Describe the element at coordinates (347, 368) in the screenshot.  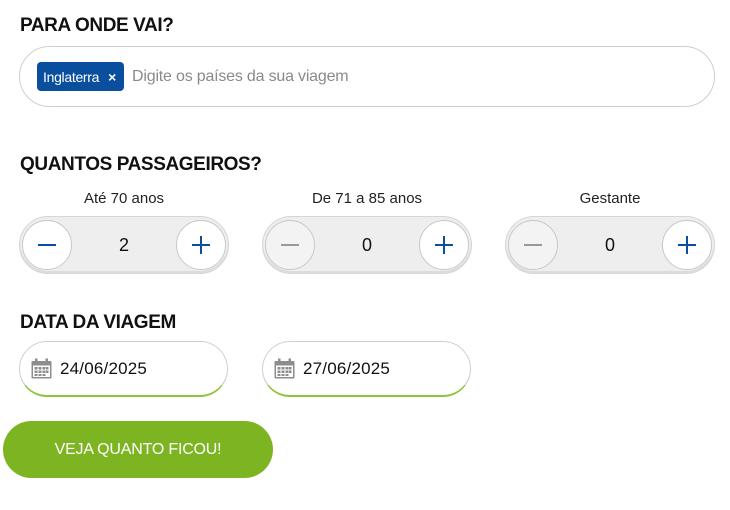
I see `end-date-value: 27/06/2025` at that location.